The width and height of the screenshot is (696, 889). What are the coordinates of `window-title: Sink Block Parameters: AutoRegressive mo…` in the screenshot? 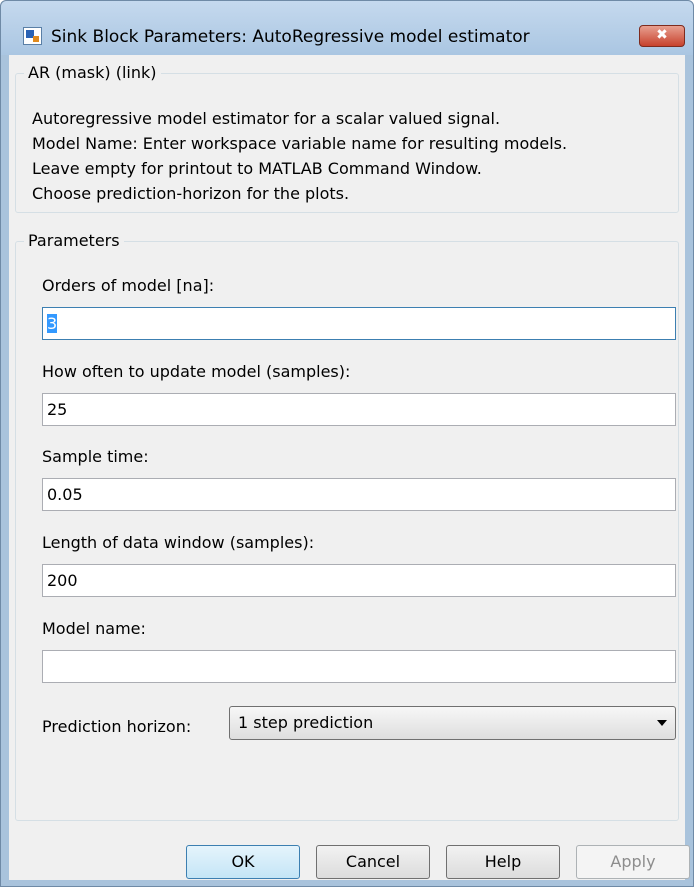 It's located at (290, 37).